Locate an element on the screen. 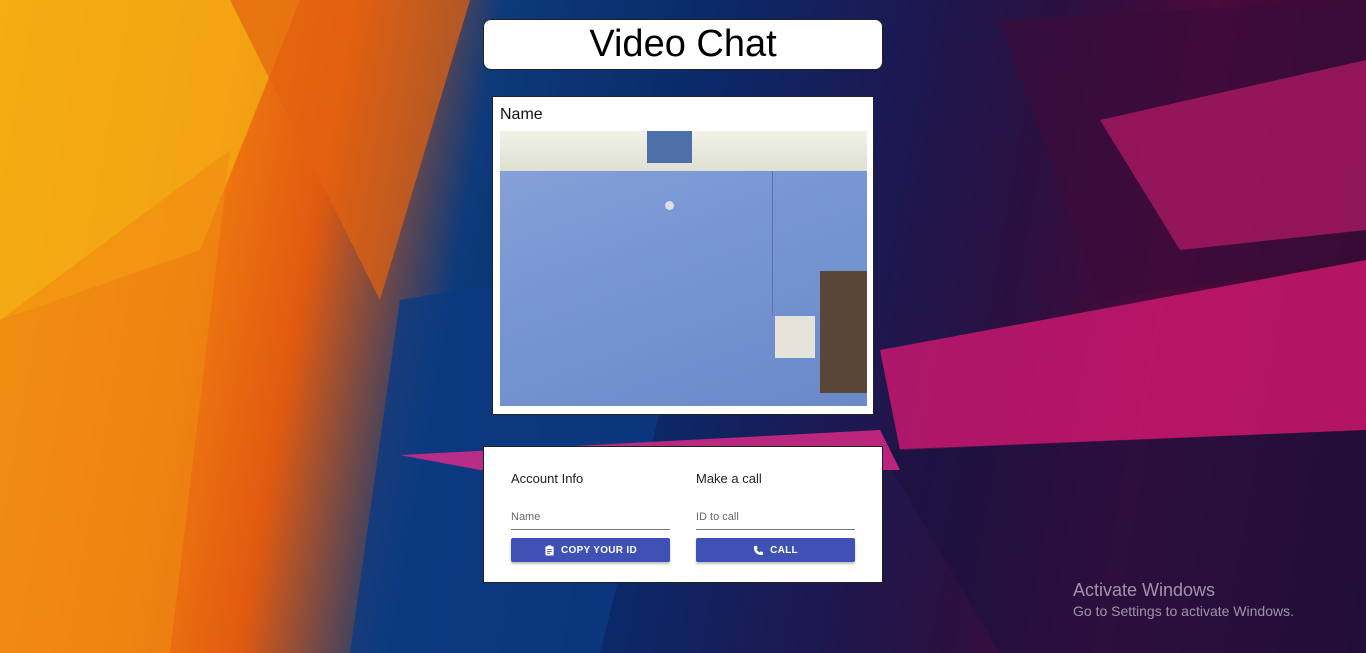 The height and width of the screenshot is (653, 1366). video-pillar is located at coordinates (669, 147).